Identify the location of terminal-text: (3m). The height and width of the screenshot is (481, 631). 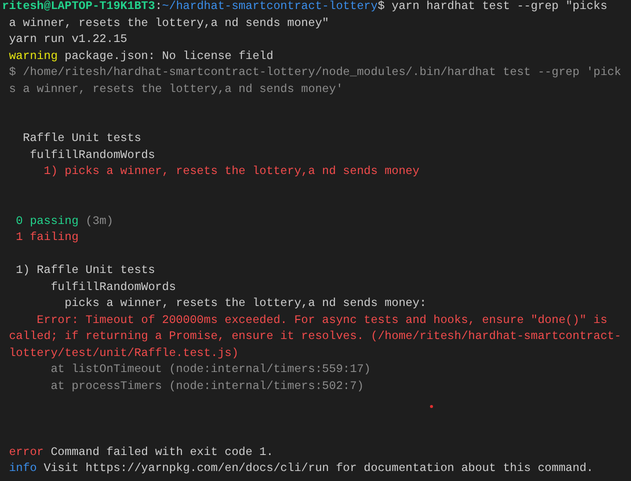
(99, 221).